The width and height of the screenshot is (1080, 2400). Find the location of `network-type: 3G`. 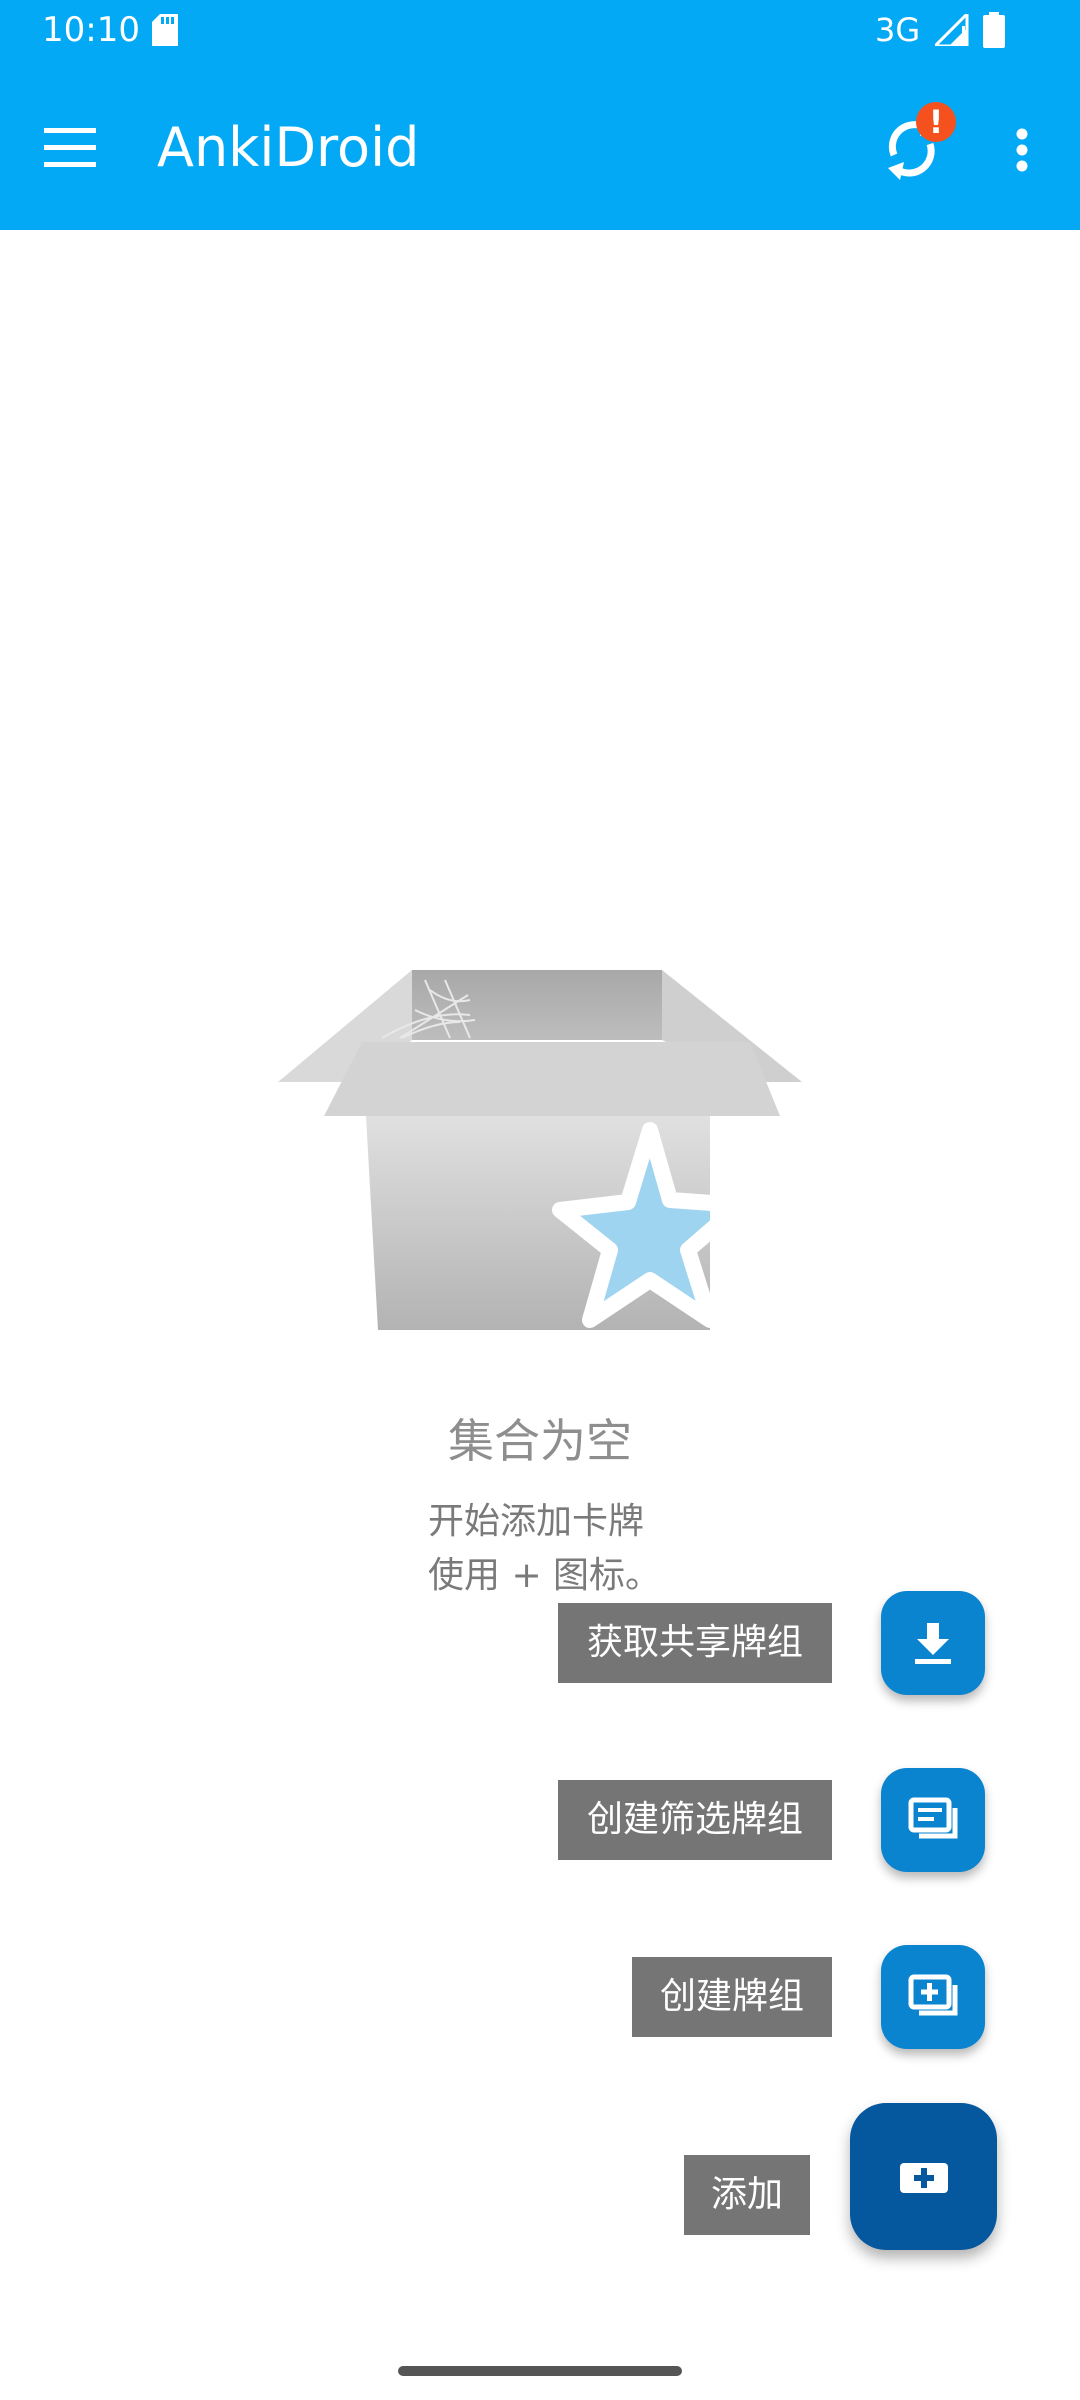

network-type: 3G is located at coordinates (898, 30).